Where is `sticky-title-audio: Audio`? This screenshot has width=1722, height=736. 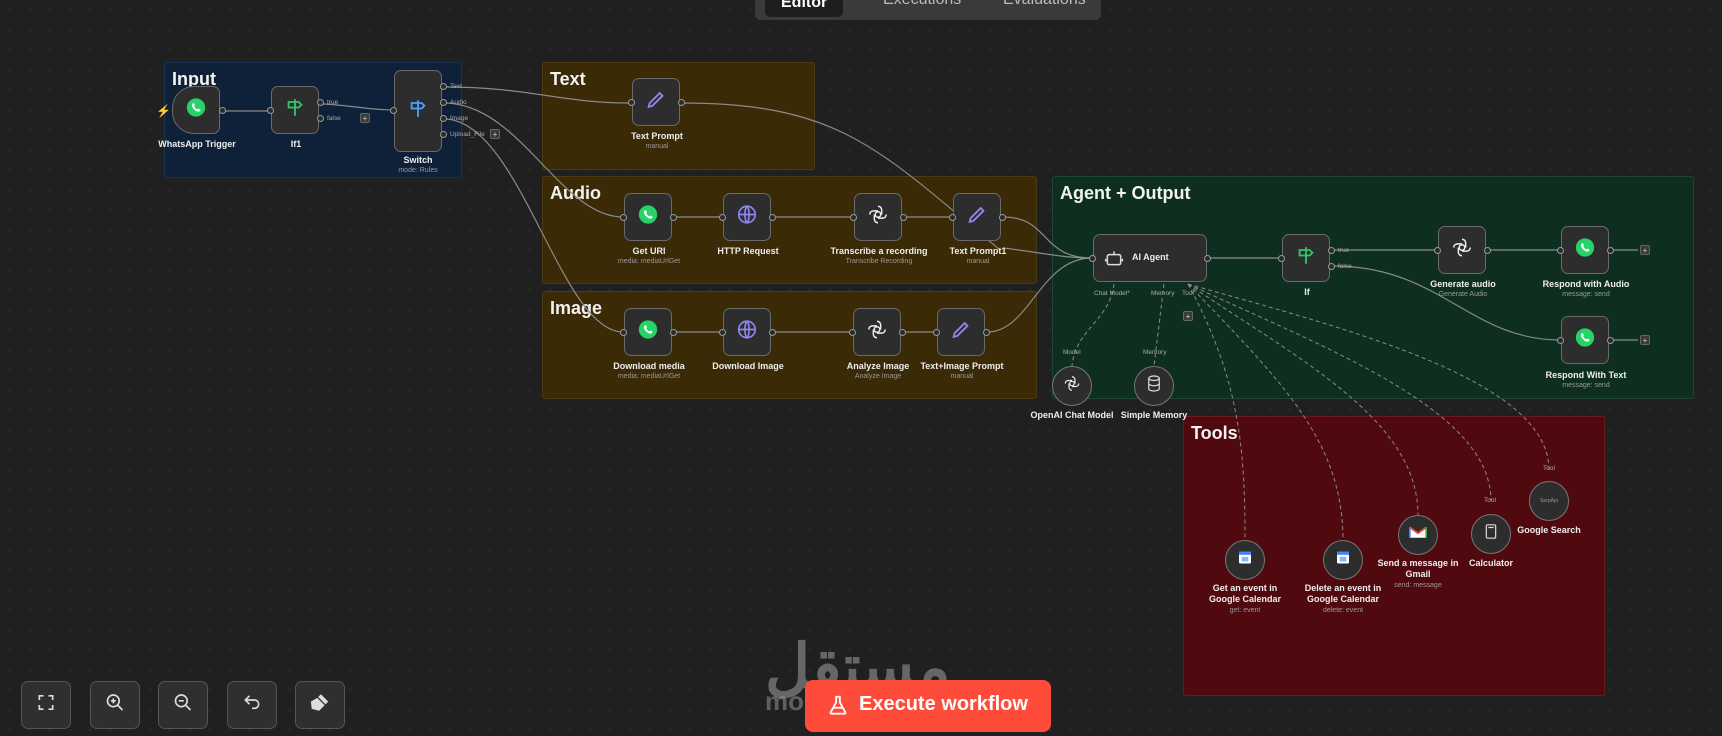 sticky-title-audio: Audio is located at coordinates (575, 193).